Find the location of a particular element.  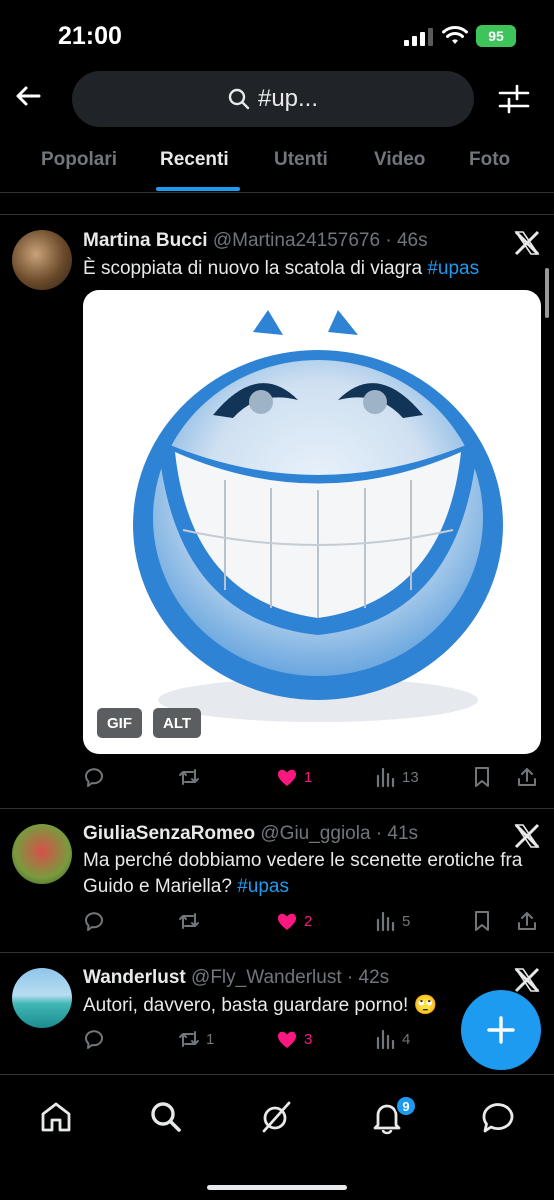

tweet-actions: 2 5 is located at coordinates (313, 921).